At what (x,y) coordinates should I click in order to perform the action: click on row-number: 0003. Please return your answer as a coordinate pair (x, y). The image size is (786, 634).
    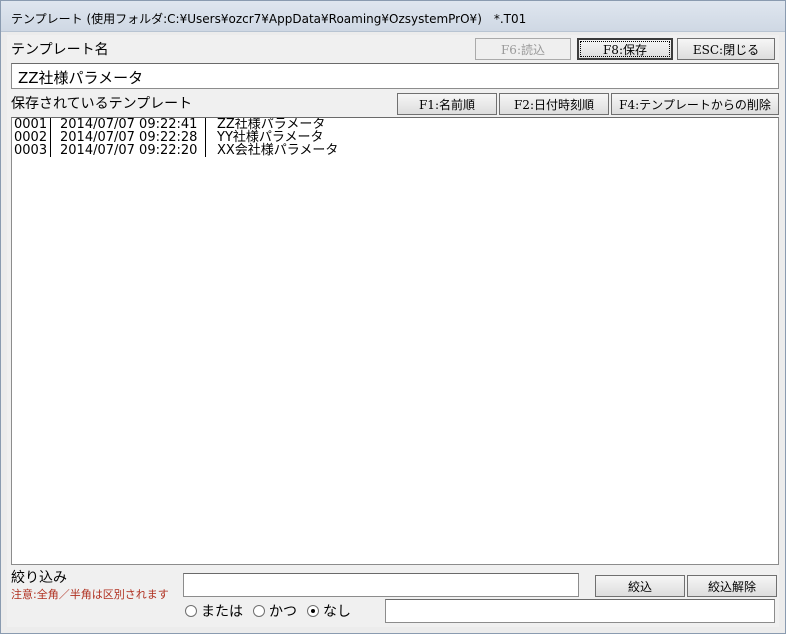
    Looking at the image, I should click on (31, 150).